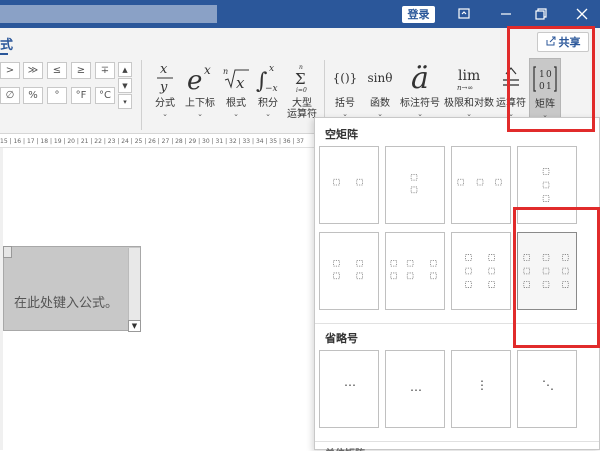 Image resolution: width=600 pixels, height=451 pixels. Describe the element at coordinates (345, 78) in the screenshot. I see `bracket-icon: {()}` at that location.